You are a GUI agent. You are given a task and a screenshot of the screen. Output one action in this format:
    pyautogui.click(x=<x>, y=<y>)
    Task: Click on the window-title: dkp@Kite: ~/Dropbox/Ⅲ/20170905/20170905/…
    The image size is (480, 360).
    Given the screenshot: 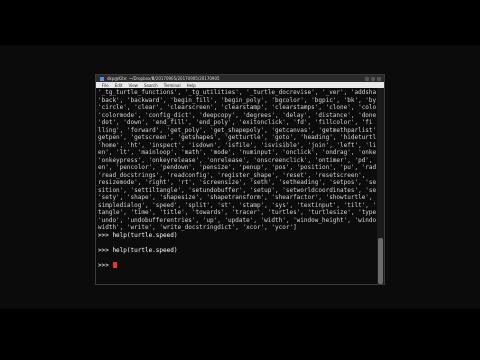 What is the action you would take?
    pyautogui.click(x=163, y=78)
    